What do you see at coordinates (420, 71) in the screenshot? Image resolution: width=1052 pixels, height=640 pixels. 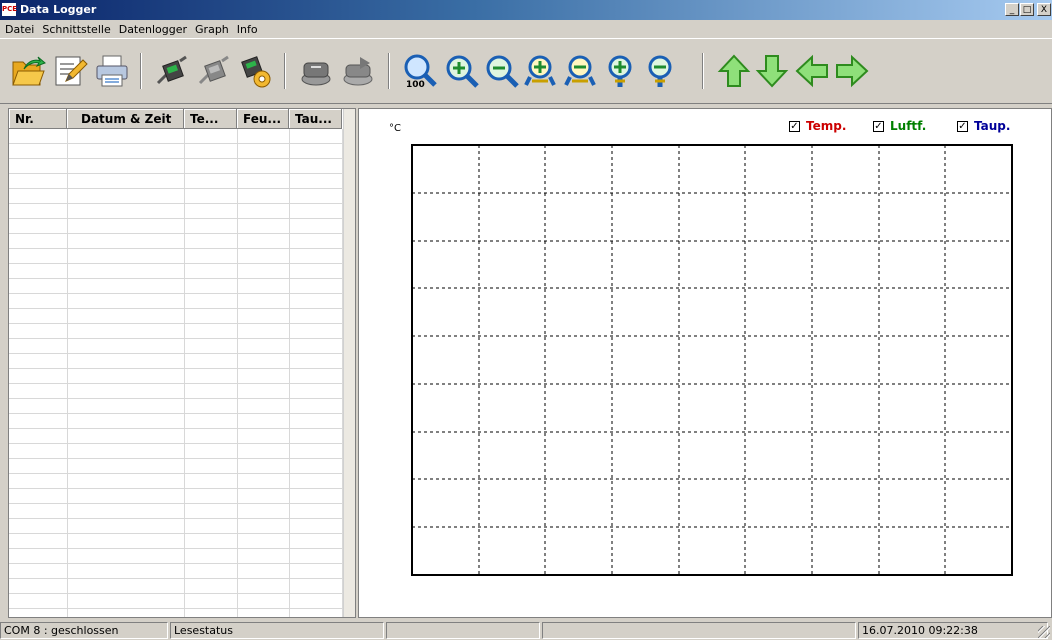 I see `zoom-100-icon: 100` at bounding box center [420, 71].